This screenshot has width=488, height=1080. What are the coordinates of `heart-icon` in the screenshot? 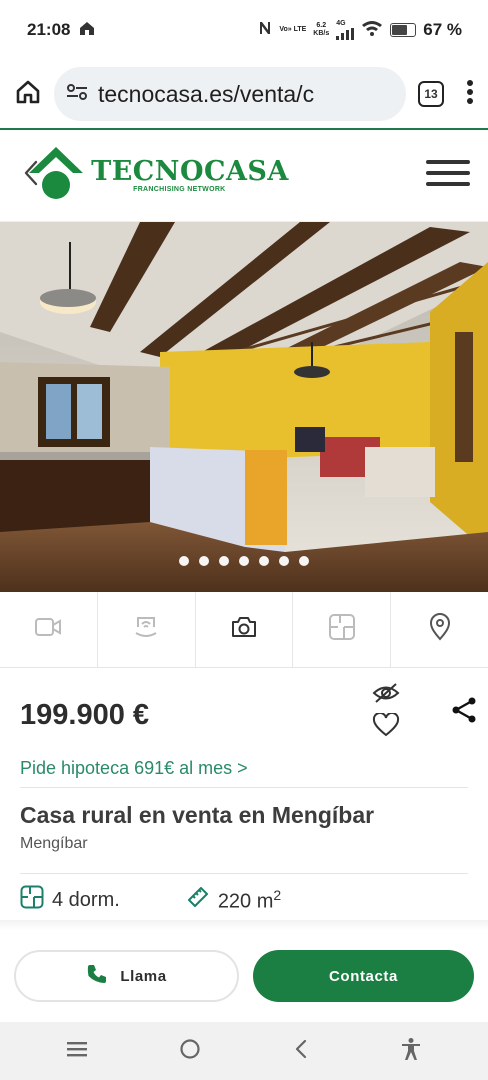 It's located at (386, 726).